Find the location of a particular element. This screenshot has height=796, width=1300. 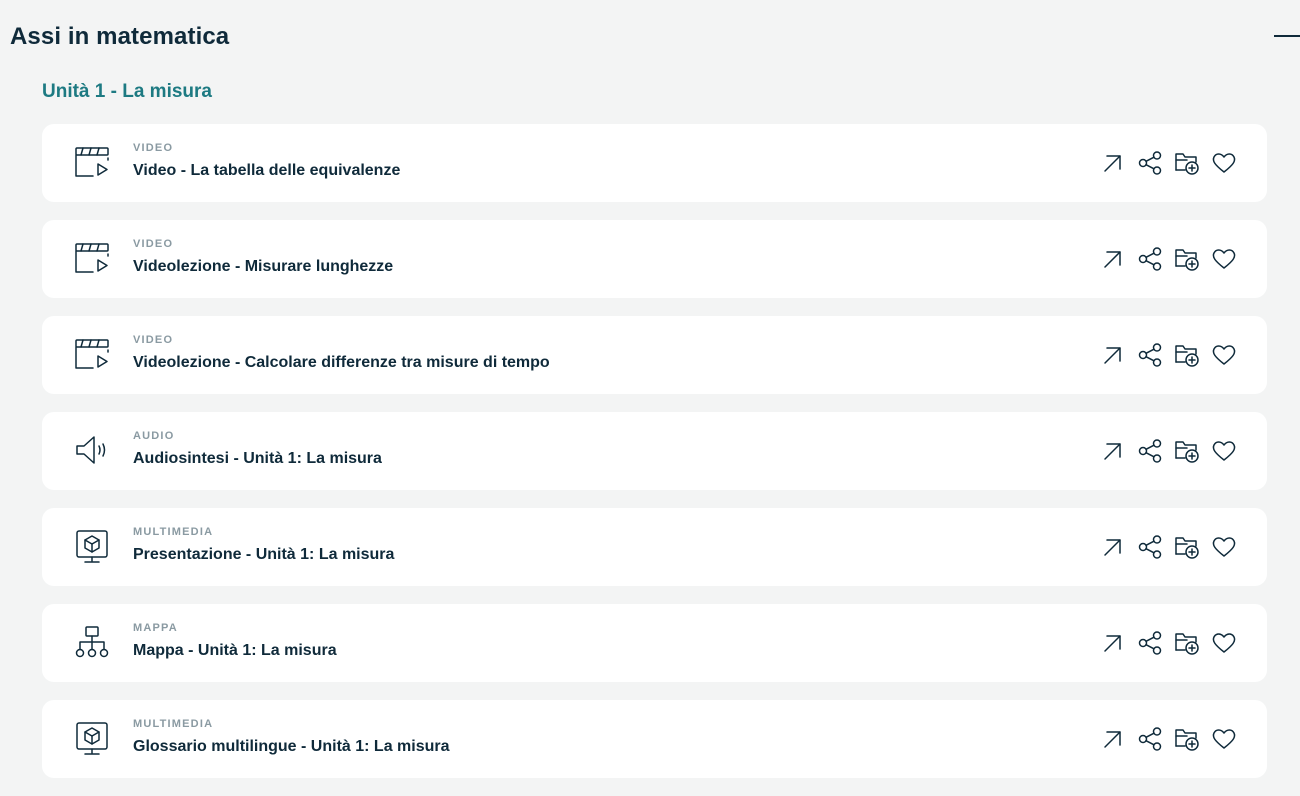

resource-title: Video - La tabella delle equivalenze is located at coordinates (266, 171).